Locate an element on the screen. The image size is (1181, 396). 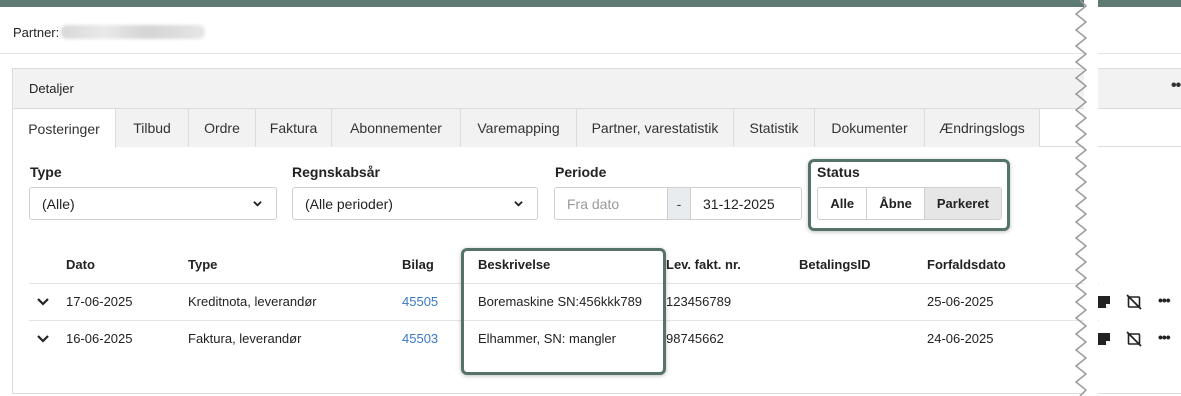
to-date-value: 31-12-2025 is located at coordinates (739, 203).